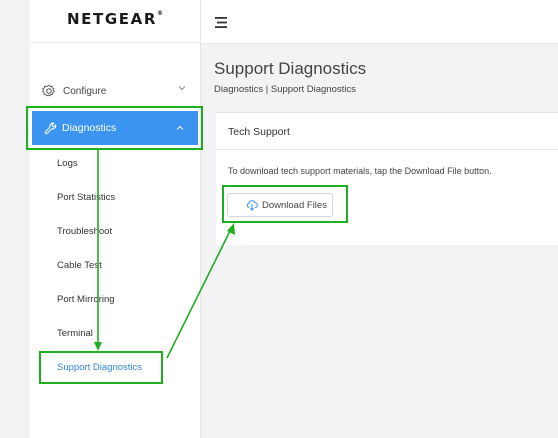 Image resolution: width=558 pixels, height=438 pixels. Describe the element at coordinates (117, 91) in the screenshot. I see `sidebar-item-configure: Configure` at that location.